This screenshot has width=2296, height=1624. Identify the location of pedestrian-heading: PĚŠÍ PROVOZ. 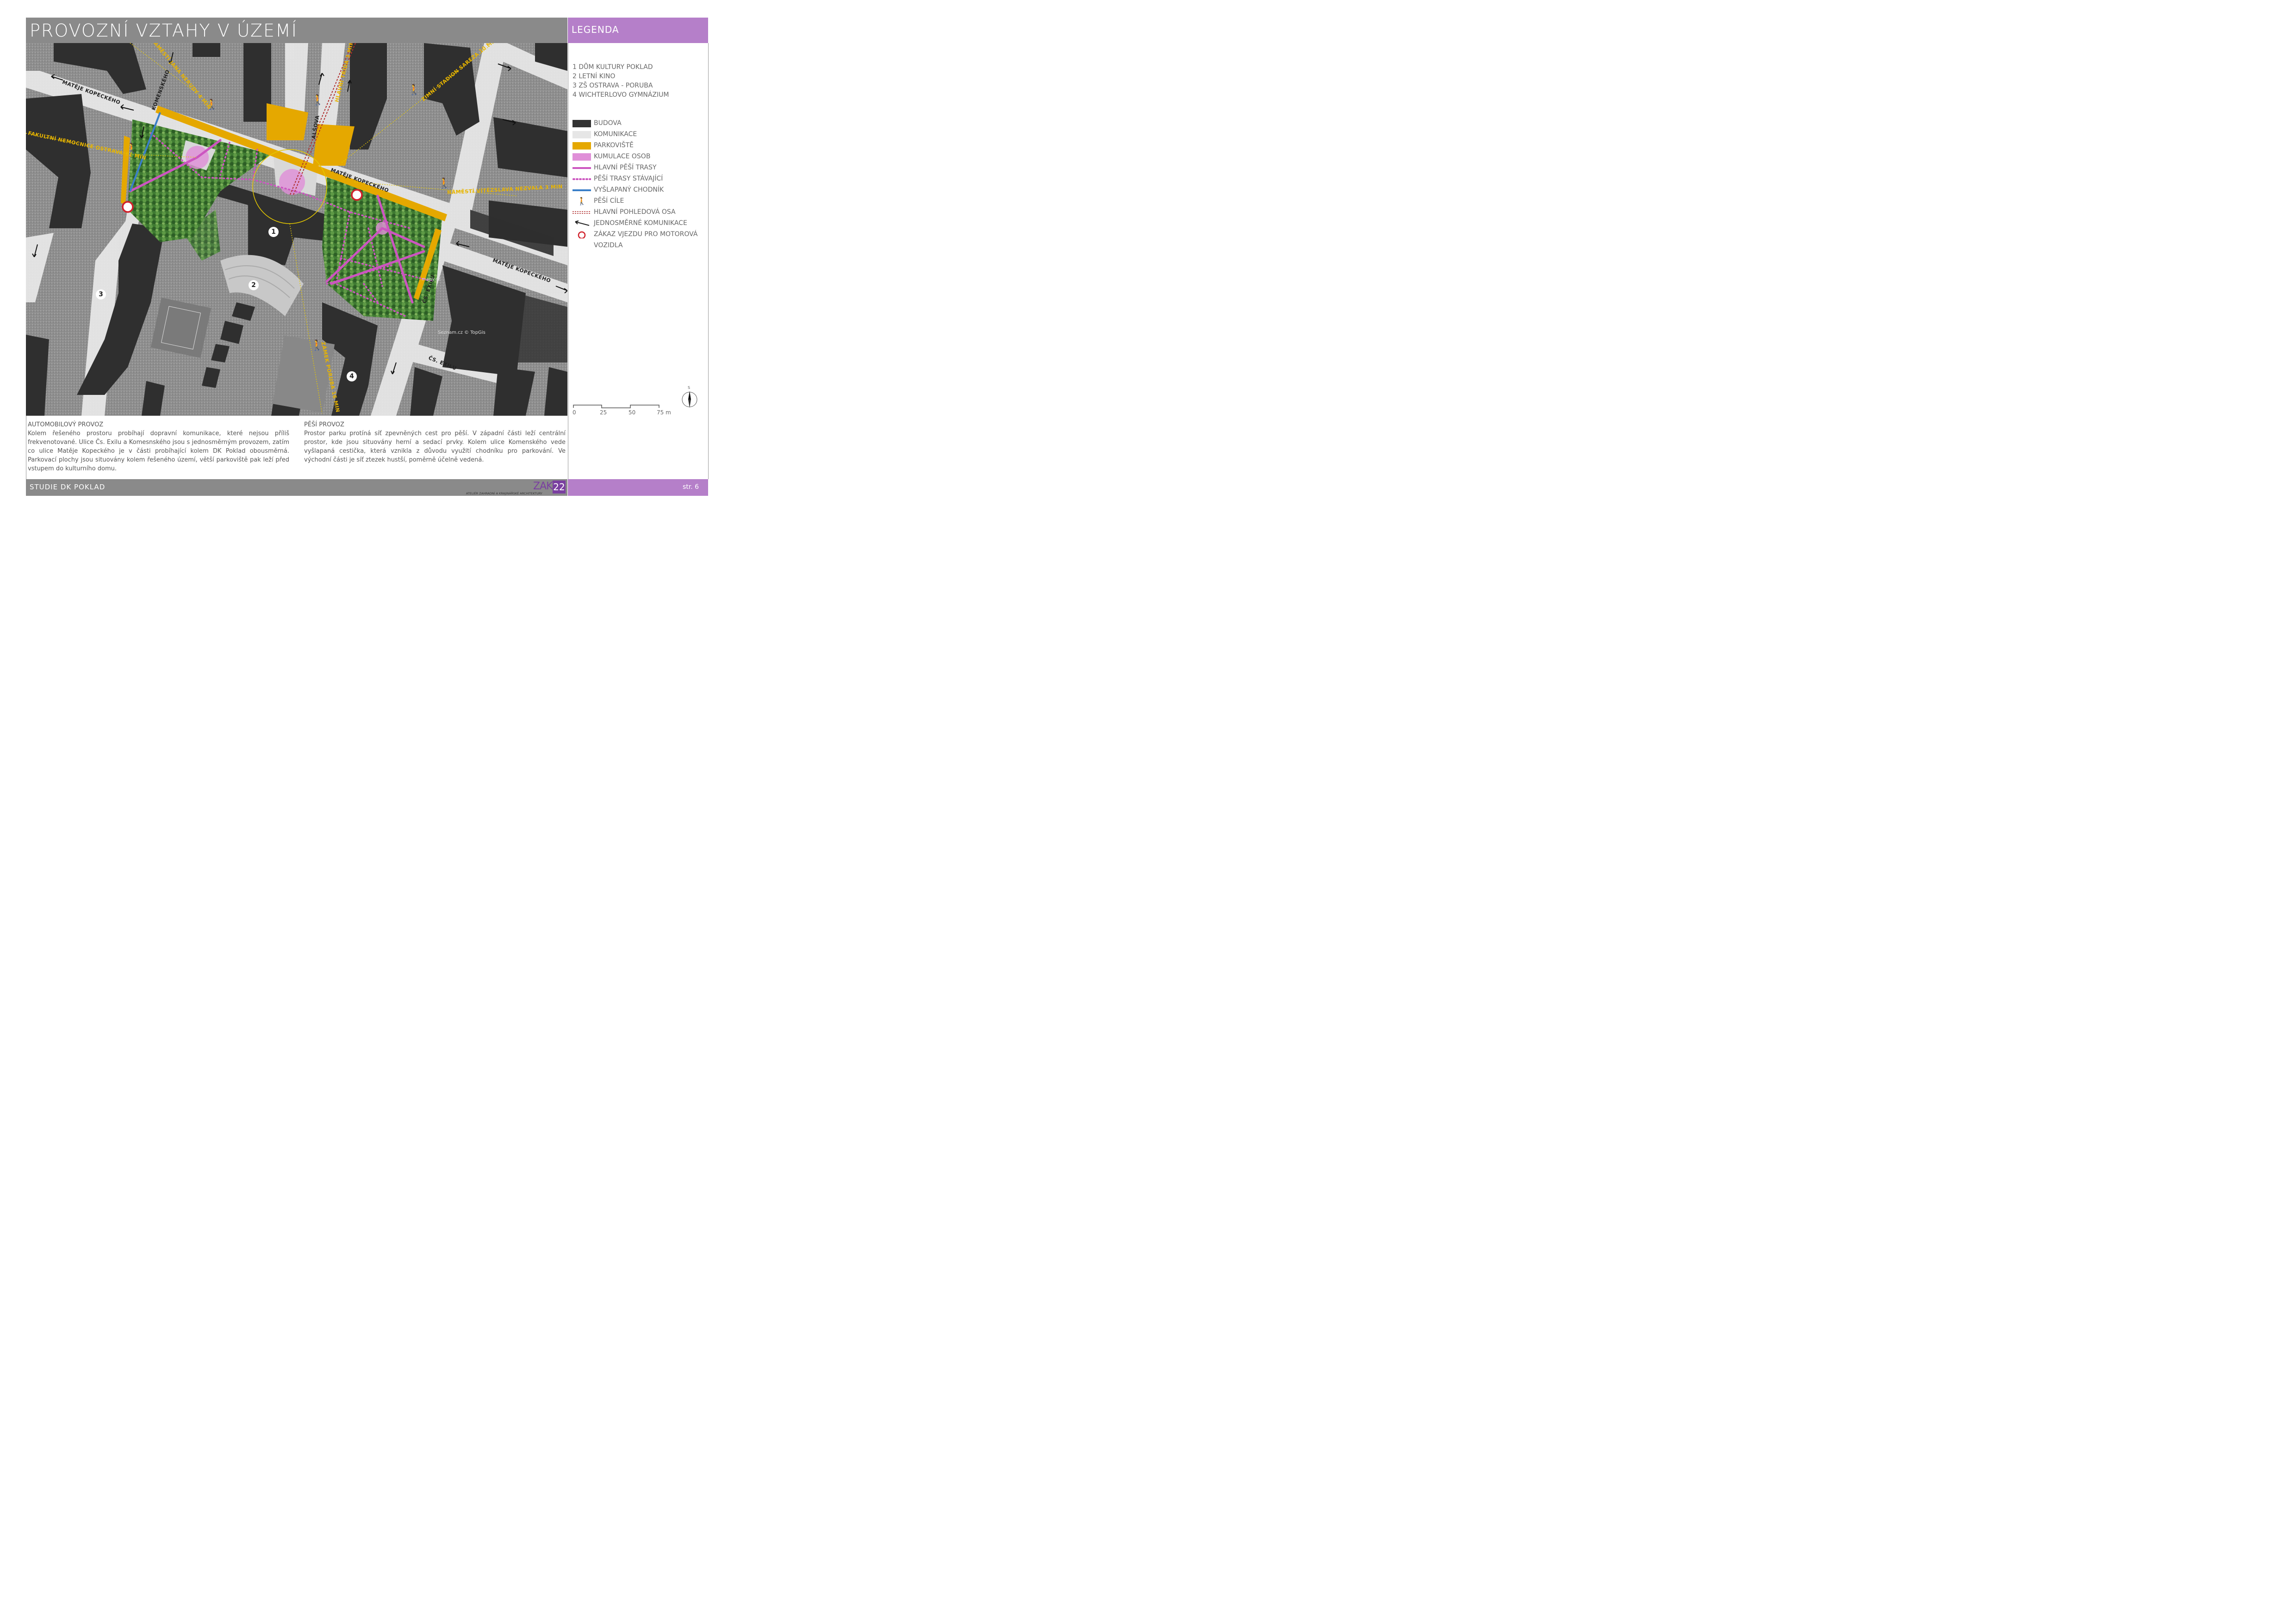
(324, 424).